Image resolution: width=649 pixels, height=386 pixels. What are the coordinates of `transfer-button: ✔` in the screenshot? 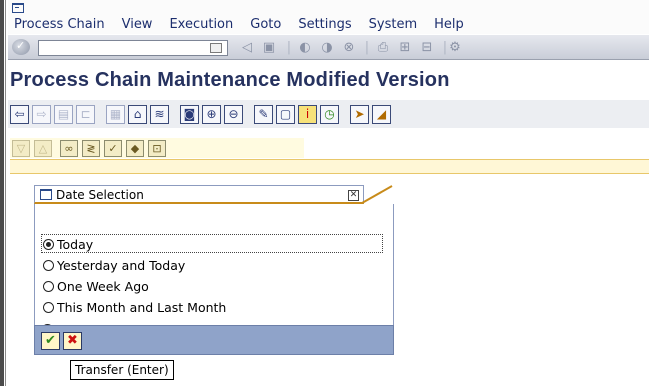 It's located at (50, 341).